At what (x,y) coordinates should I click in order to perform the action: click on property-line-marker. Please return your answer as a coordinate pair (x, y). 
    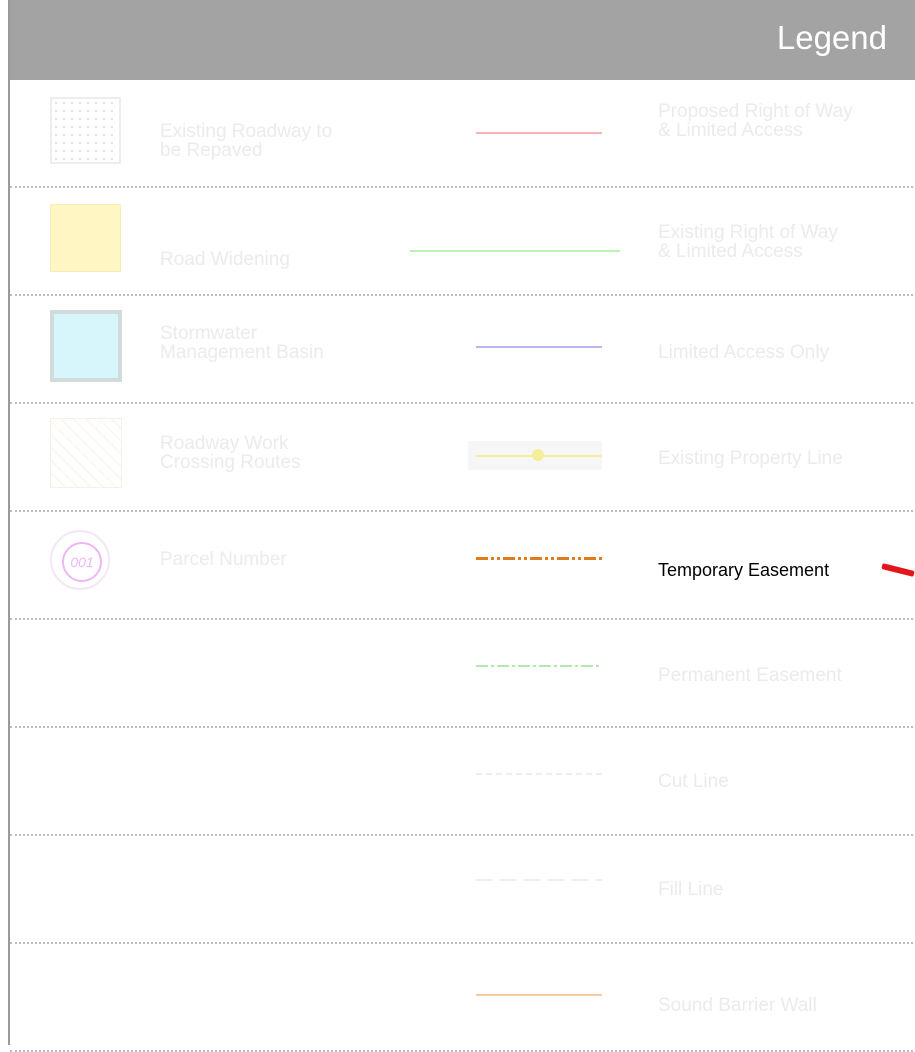
    Looking at the image, I should click on (538, 455).